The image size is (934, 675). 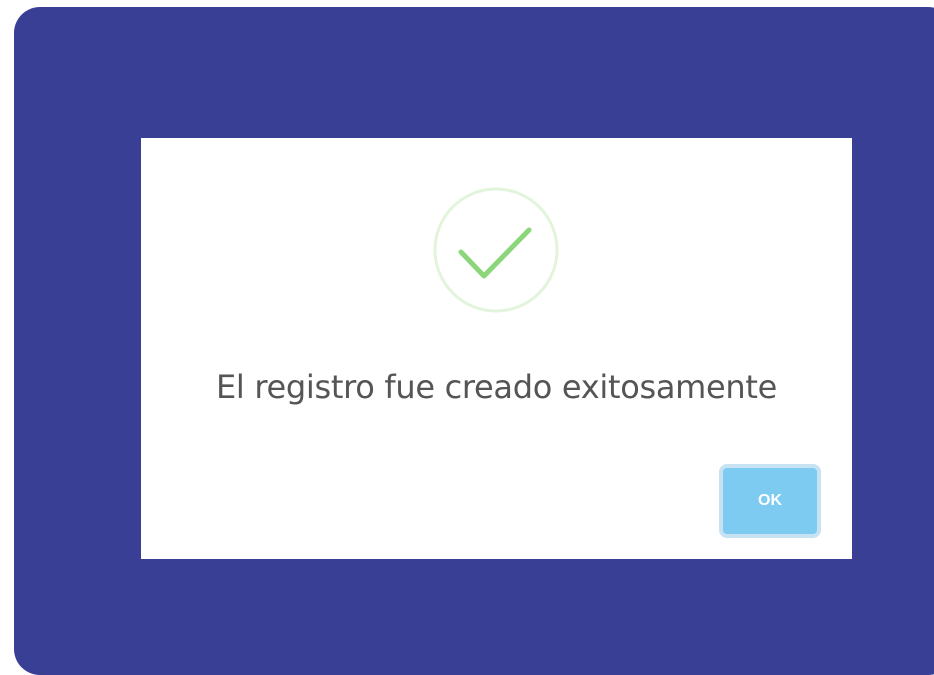 What do you see at coordinates (770, 501) in the screenshot?
I see `ok-button: OK` at bounding box center [770, 501].